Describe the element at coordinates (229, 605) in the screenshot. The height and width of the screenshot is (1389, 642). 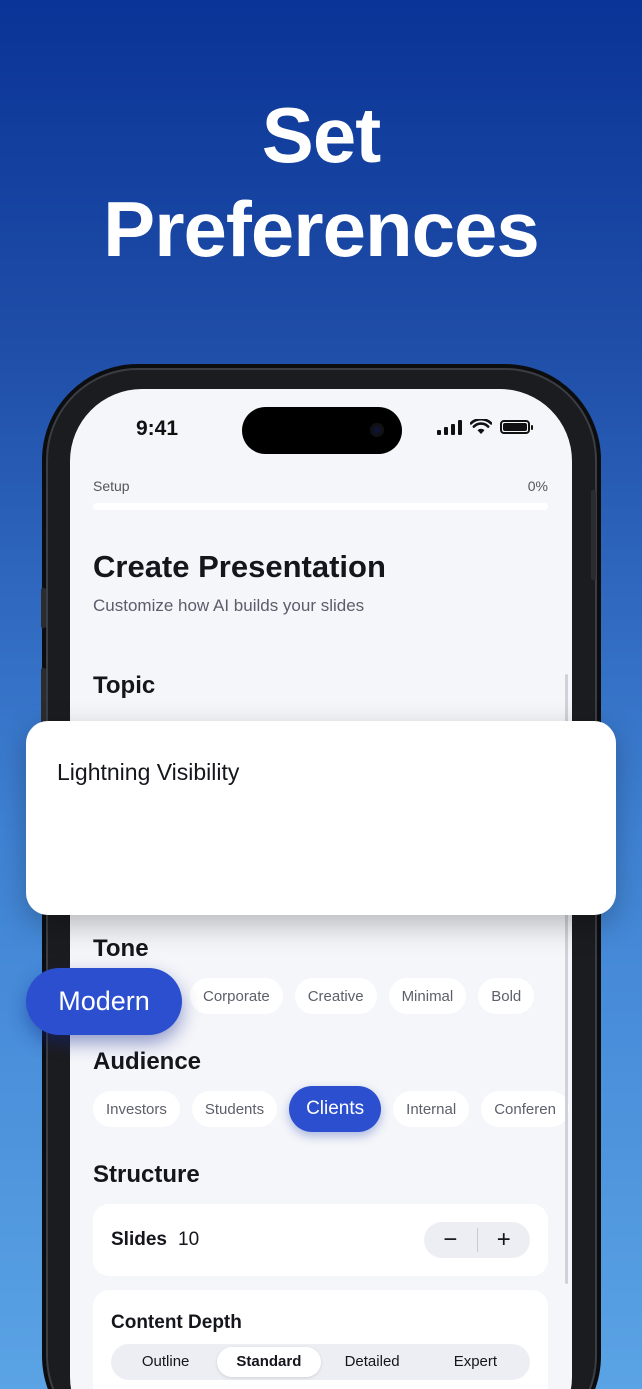
I see `page-subtitle: Customize how AI builds your slides` at that location.